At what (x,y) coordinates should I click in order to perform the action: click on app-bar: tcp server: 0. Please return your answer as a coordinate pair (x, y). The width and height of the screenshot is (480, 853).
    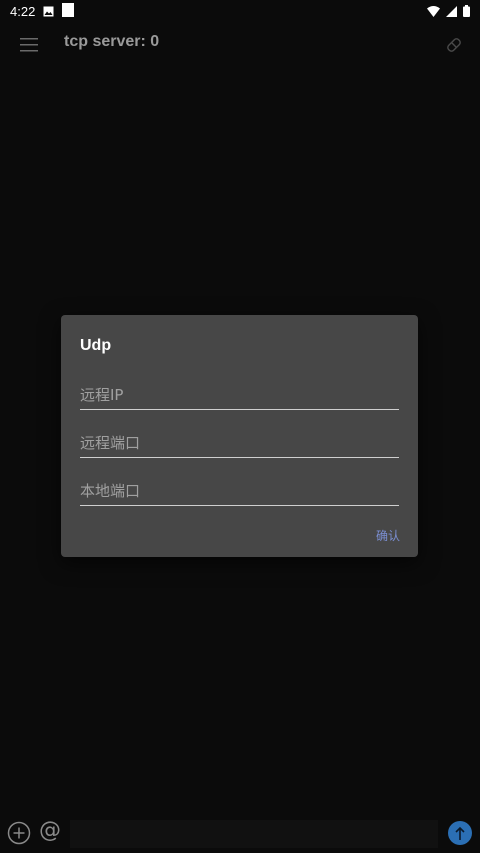
    Looking at the image, I should click on (240, 45).